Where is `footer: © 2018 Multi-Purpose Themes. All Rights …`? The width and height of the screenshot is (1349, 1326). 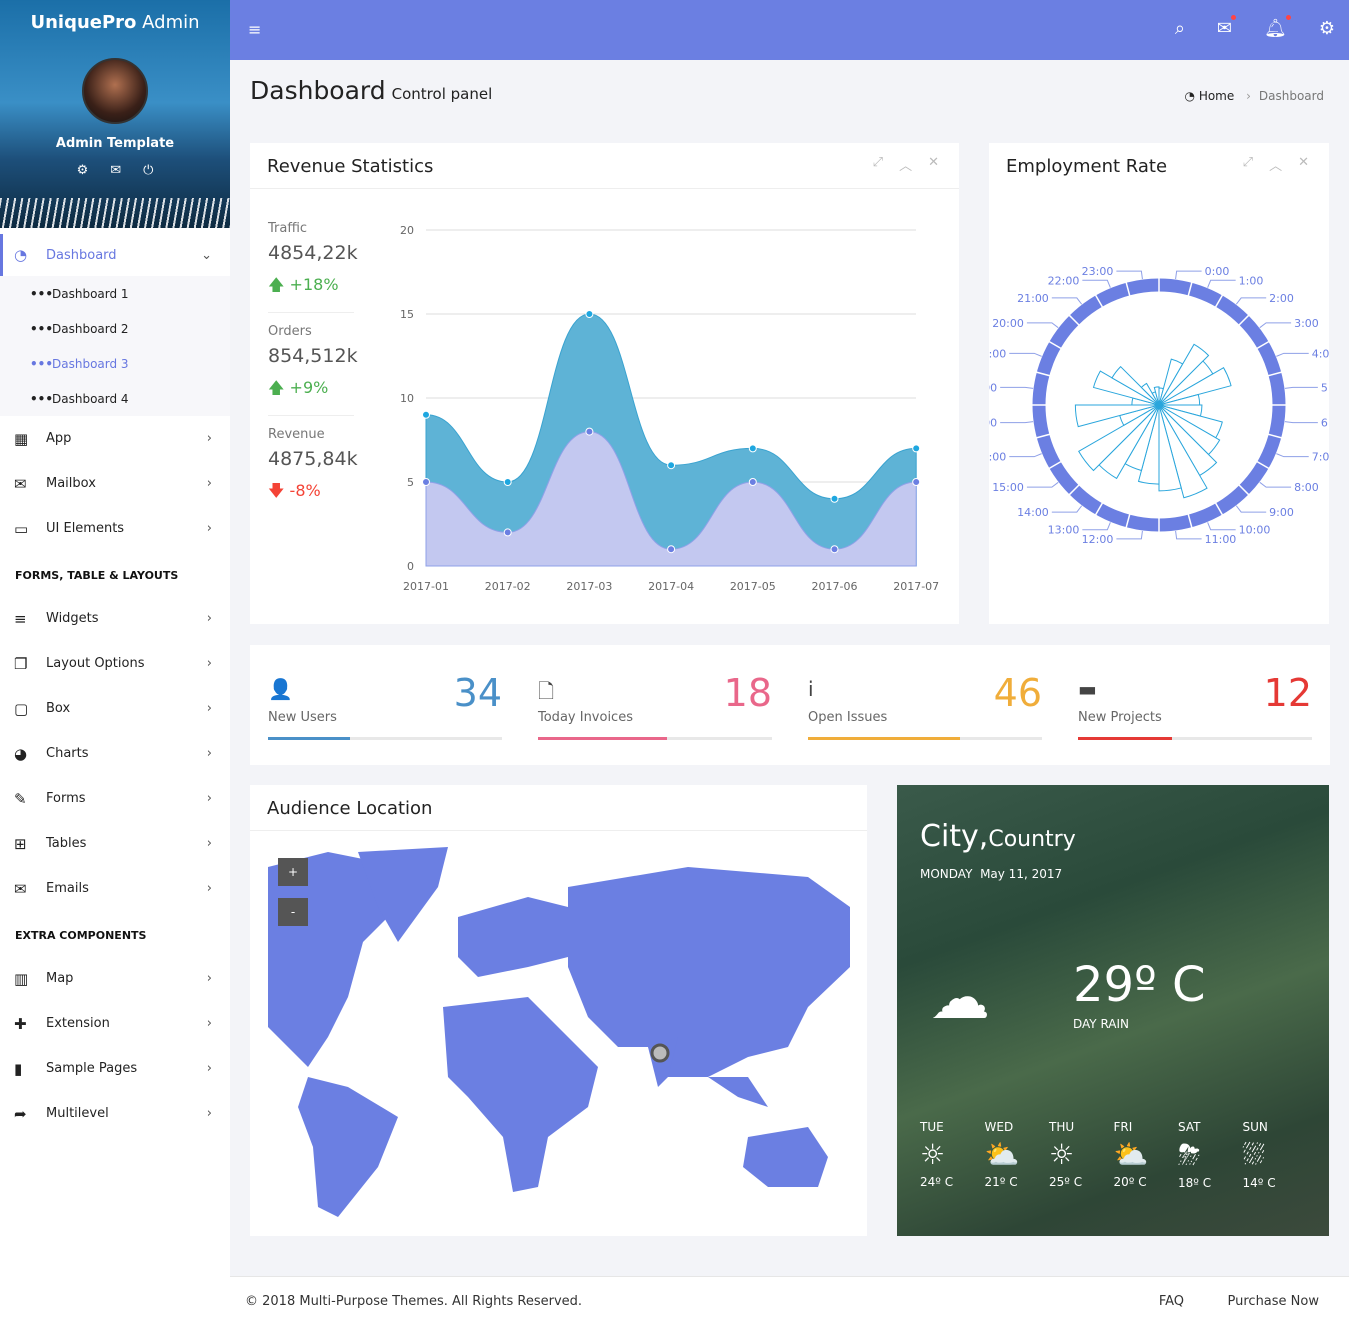
footer: © 2018 Multi-Purpose Themes. All Rights … is located at coordinates (789, 1301).